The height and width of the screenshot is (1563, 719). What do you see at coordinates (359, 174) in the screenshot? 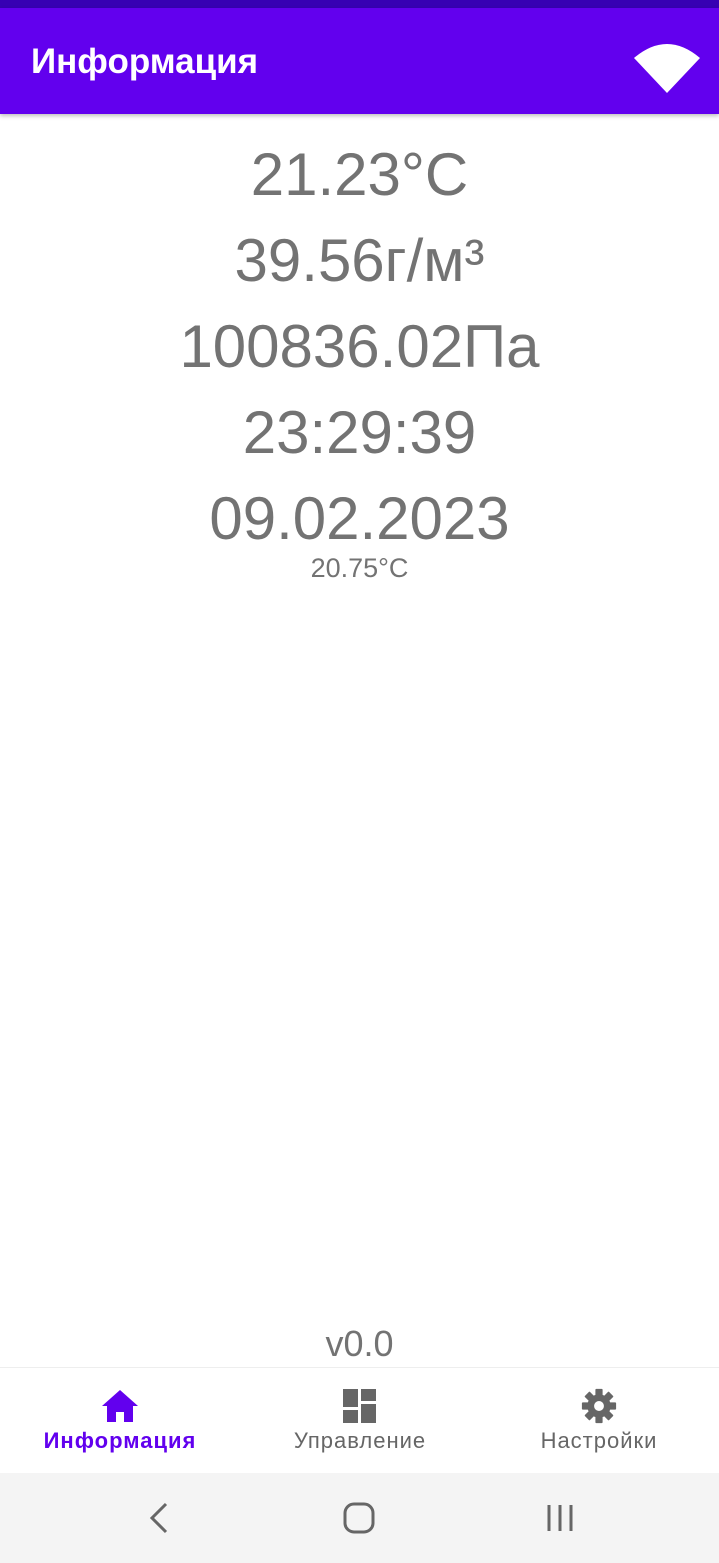
I see `temperature-value: 21.23°C` at bounding box center [359, 174].